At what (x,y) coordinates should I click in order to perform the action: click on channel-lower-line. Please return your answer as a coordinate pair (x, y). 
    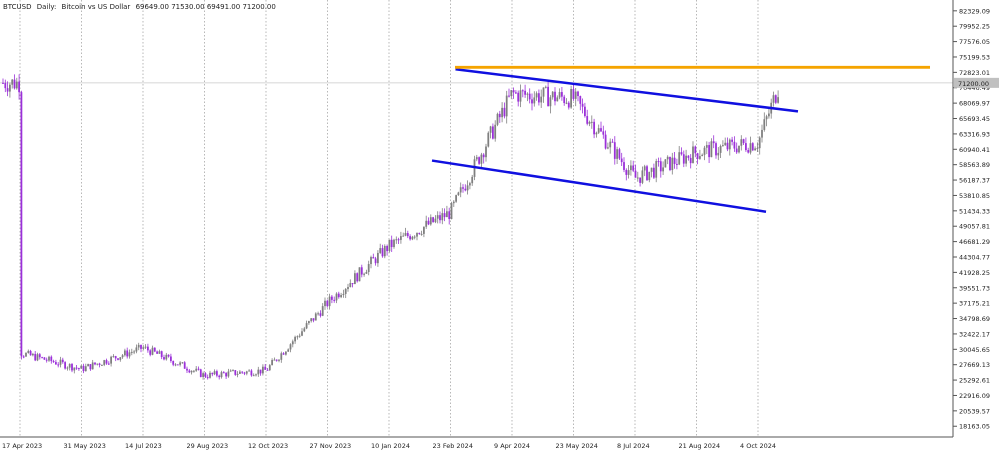
    Looking at the image, I should click on (599, 186).